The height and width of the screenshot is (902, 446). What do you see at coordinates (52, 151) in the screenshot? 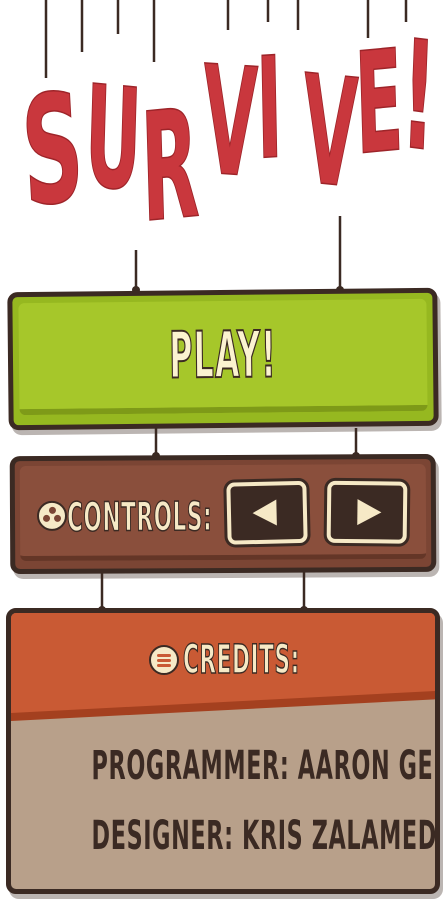
I see `title-letter-s: S` at bounding box center [52, 151].